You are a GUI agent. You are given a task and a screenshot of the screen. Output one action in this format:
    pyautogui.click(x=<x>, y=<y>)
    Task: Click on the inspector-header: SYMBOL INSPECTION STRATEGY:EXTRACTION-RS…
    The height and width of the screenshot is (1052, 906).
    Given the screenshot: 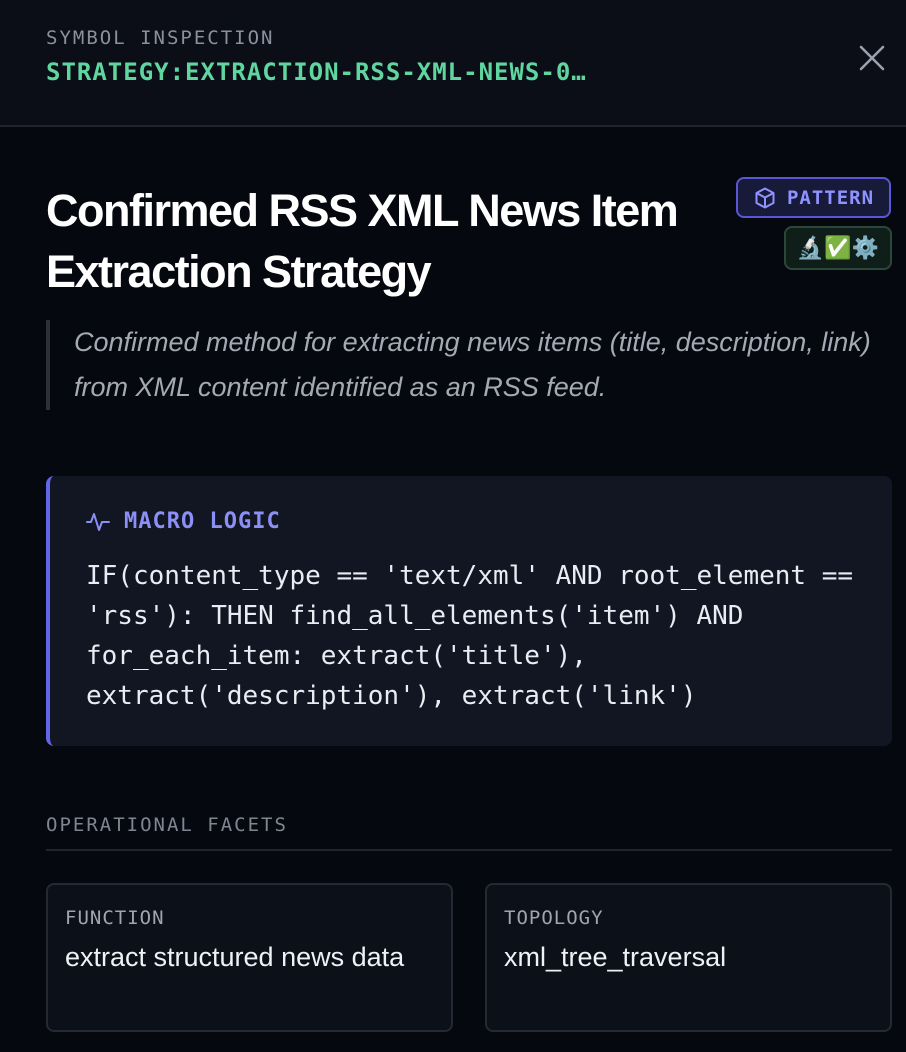 What is the action you would take?
    pyautogui.click(x=453, y=63)
    